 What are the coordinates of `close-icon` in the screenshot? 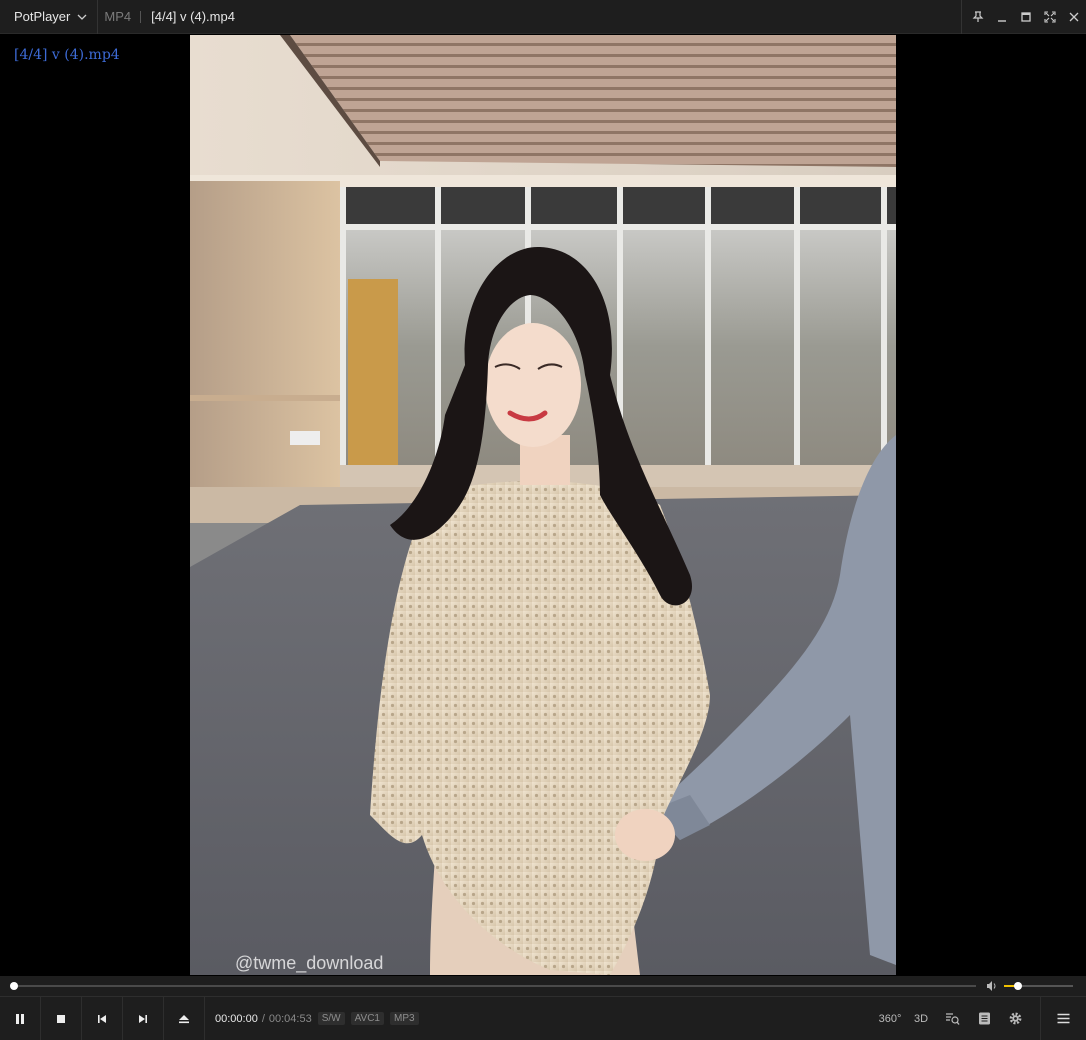 It's located at (1074, 17).